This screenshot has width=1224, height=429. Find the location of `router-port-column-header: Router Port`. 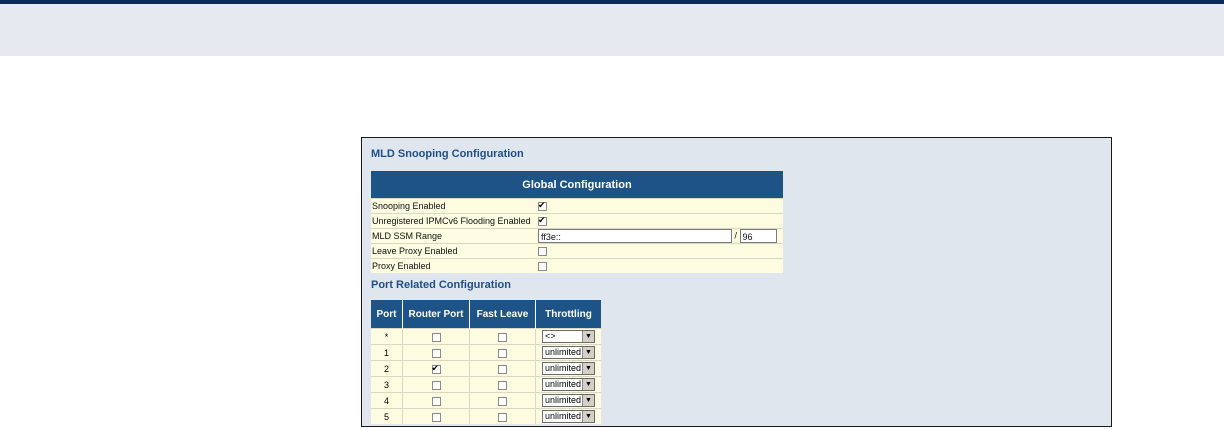

router-port-column-header: Router Port is located at coordinates (436, 314).